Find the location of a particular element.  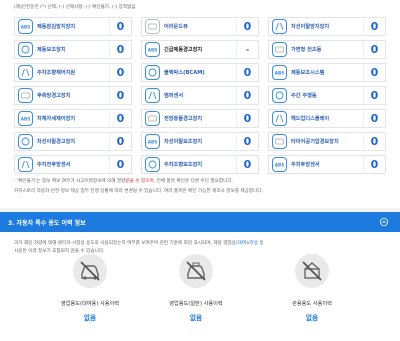

option-cell: 타이어공기압경보장치 0 is located at coordinates (327, 141).